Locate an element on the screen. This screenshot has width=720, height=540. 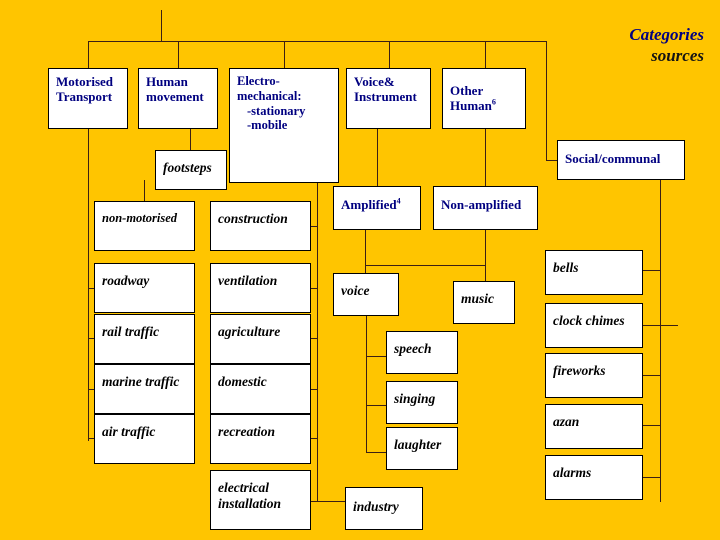
leaf-label-speech: speech is located at coordinates (413, 348).